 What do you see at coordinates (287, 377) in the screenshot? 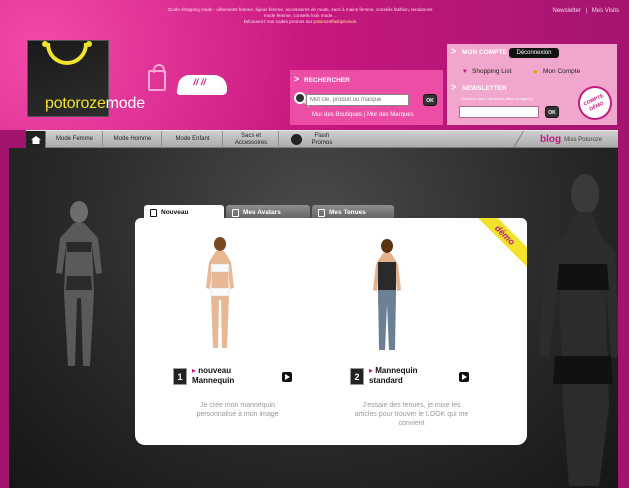
I see `step-1-play-button` at bounding box center [287, 377].